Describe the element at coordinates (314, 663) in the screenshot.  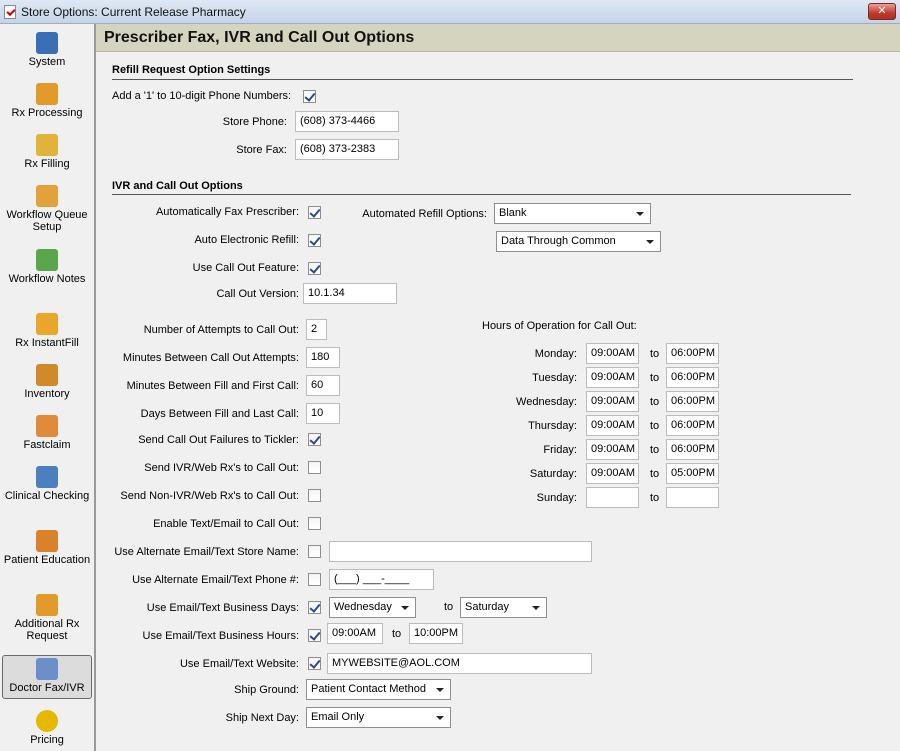
I see `website-checkbox` at that location.